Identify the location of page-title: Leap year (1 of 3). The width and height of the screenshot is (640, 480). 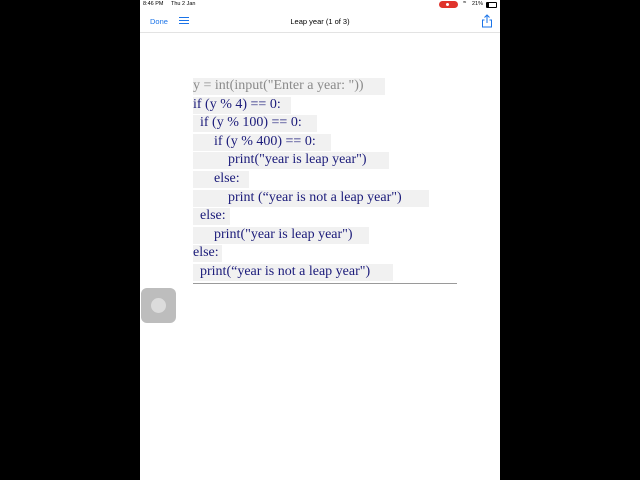
(320, 21).